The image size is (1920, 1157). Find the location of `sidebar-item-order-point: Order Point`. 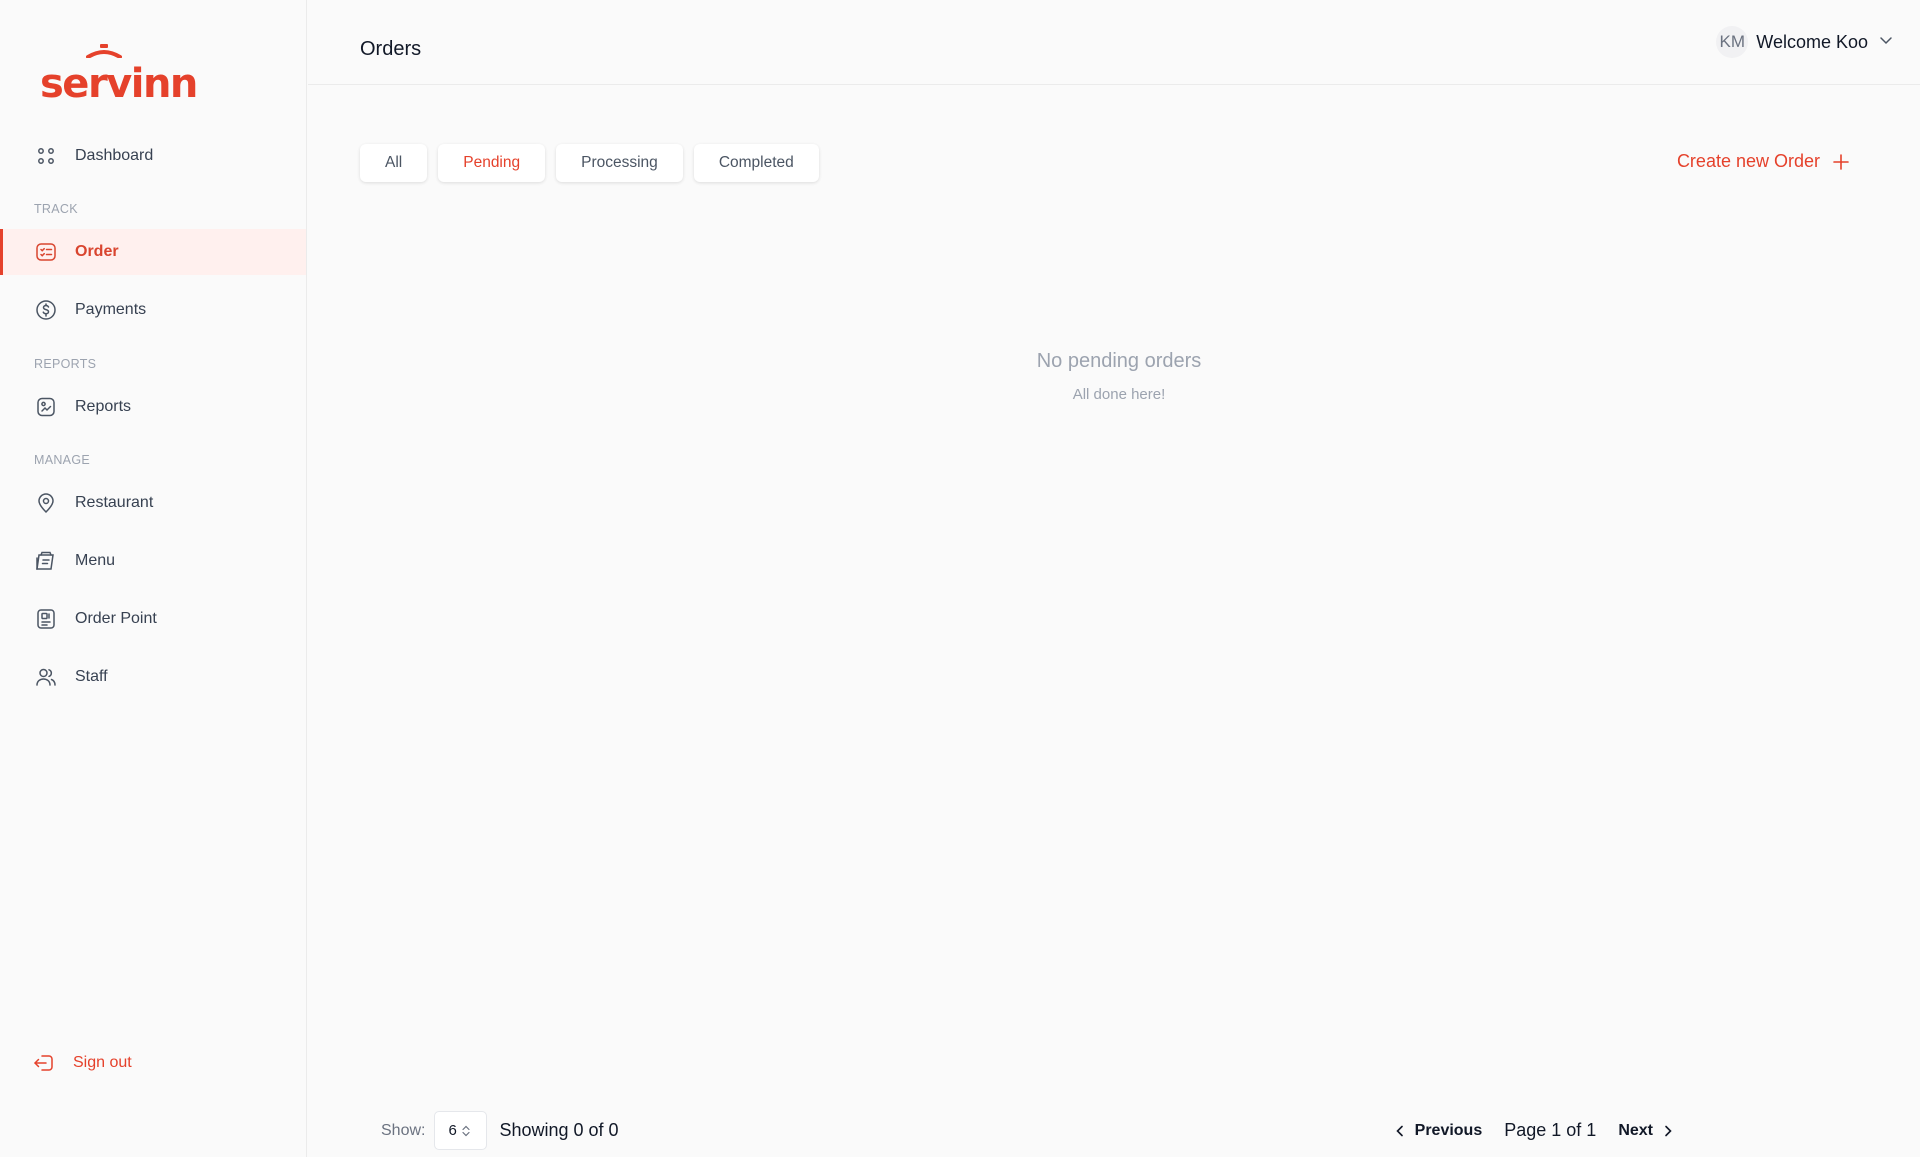

sidebar-item-order-point: Order Point is located at coordinates (153, 619).